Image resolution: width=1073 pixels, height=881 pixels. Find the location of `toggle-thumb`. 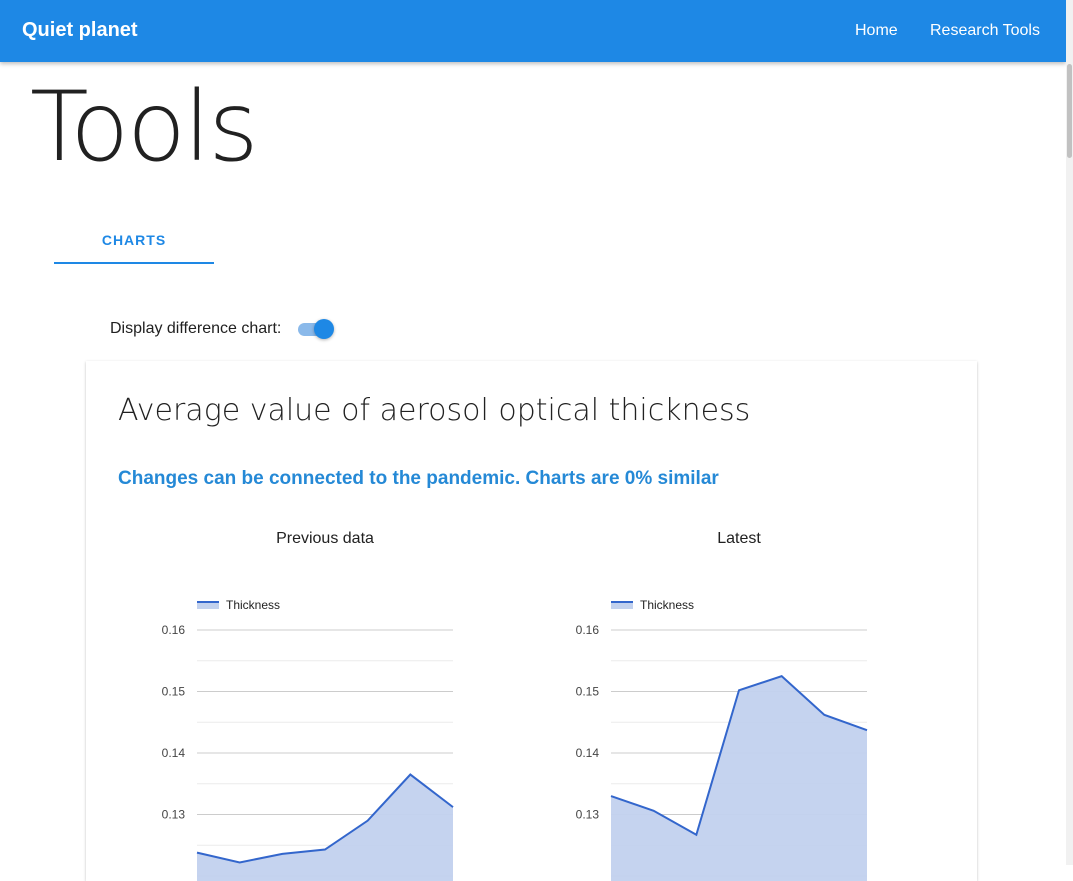

toggle-thumb is located at coordinates (324, 329).